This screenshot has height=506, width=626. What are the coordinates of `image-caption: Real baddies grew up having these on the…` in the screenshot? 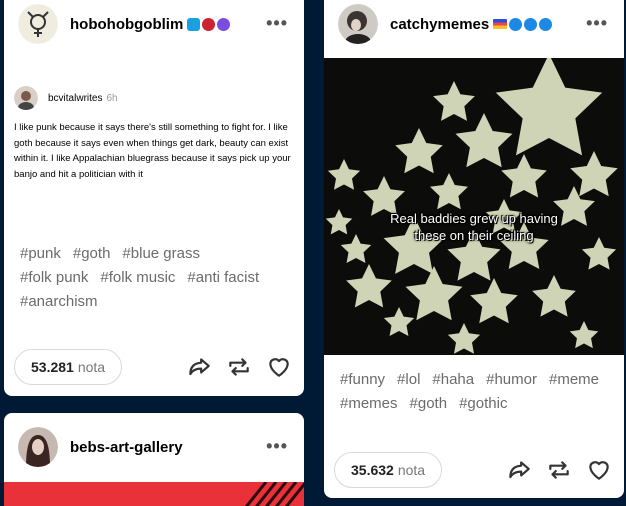 It's located at (474, 227).